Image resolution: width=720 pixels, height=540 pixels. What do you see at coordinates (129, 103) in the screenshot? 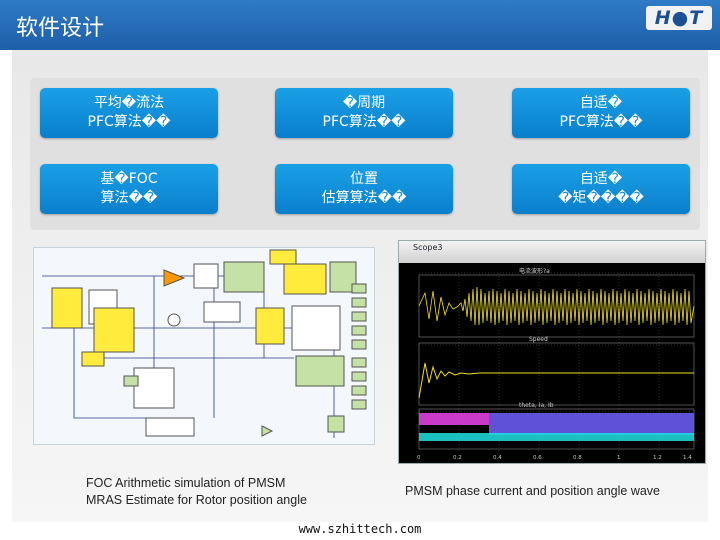
I see `algorithm-box-1-line1: 平均�流法` at bounding box center [129, 103].